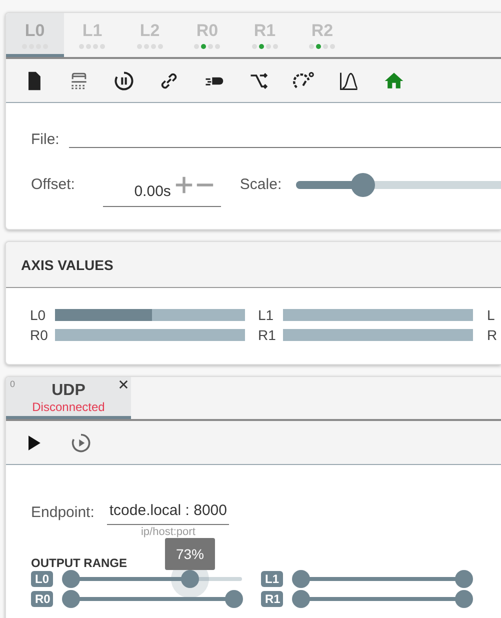  What do you see at coordinates (45, 139) in the screenshot?
I see `file-label: File:` at bounding box center [45, 139].